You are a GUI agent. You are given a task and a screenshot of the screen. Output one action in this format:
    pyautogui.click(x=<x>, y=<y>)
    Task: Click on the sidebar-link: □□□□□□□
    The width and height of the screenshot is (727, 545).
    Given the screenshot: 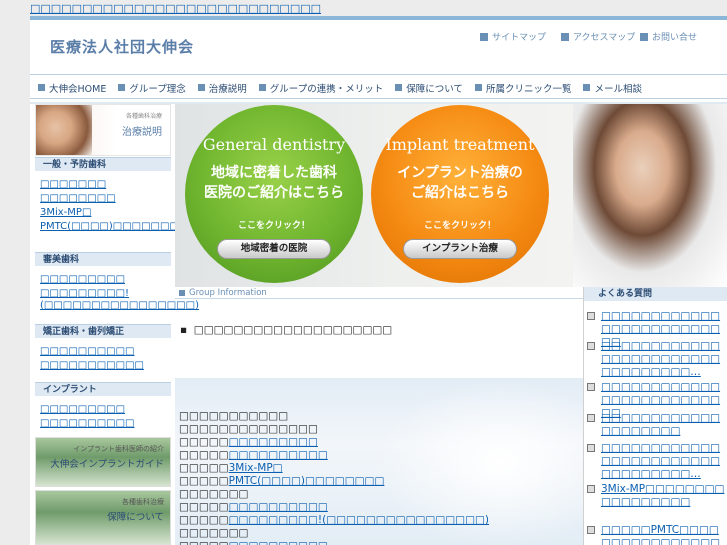 What is the action you would take?
    pyautogui.click(x=105, y=185)
    